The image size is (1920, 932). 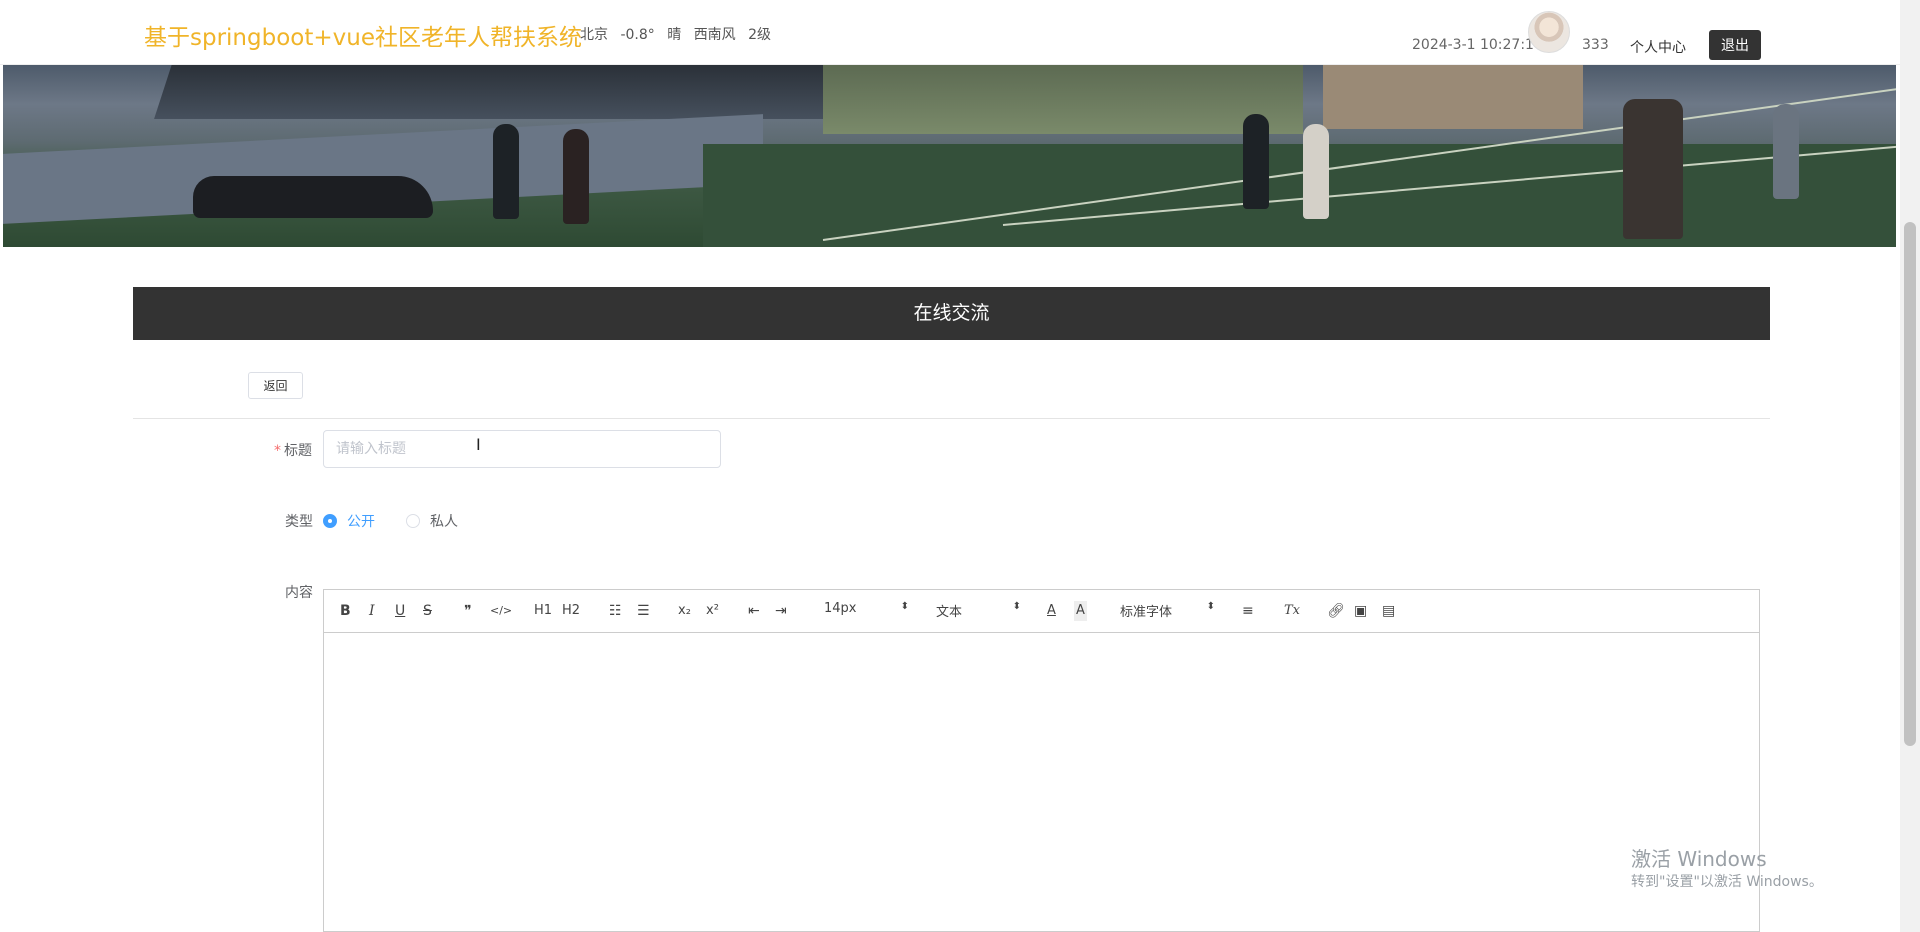 I want to click on section-title: 在线交流, so click(x=951, y=313).